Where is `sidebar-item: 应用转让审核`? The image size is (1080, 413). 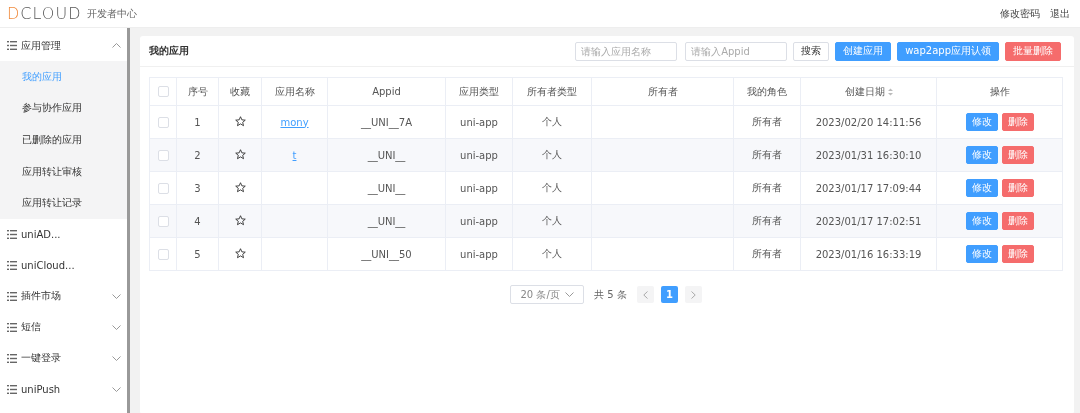 sidebar-item: 应用转让审核 is located at coordinates (63, 171).